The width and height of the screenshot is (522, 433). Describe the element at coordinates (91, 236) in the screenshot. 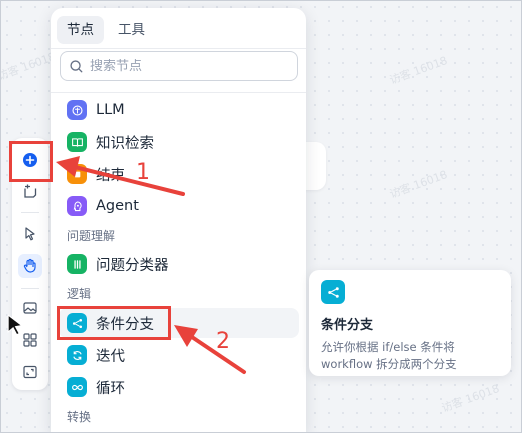

I see `group-label-question-understanding: 问题理解` at that location.